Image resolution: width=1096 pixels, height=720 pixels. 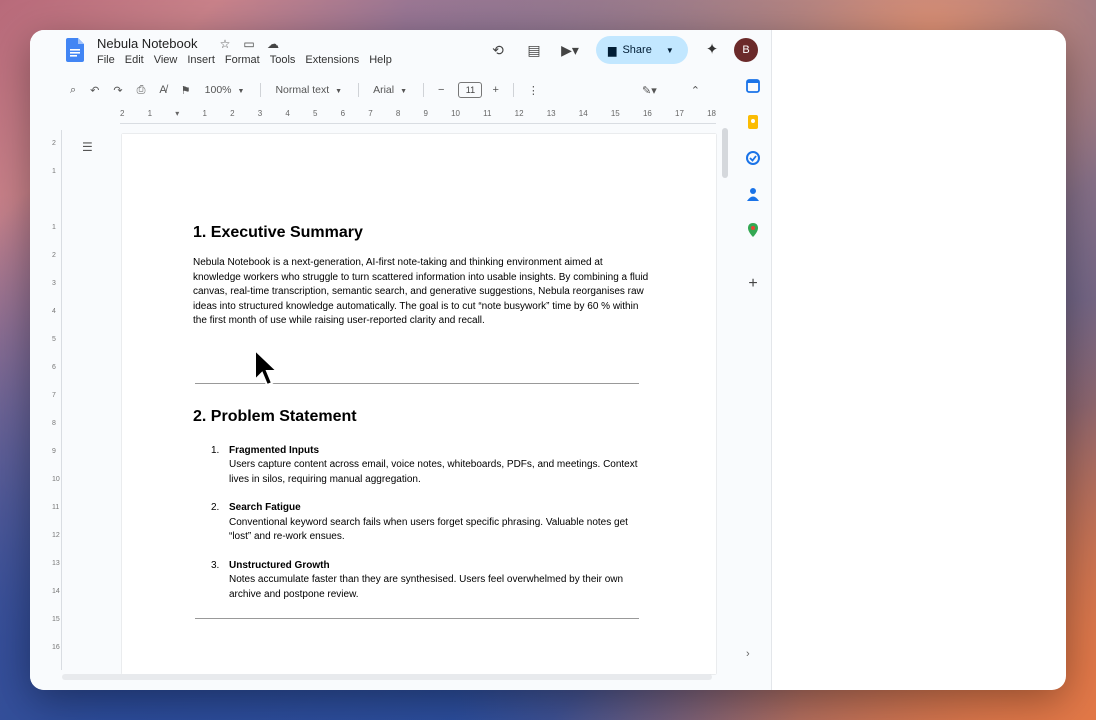 What do you see at coordinates (423, 233) in the screenshot?
I see `heading-executive-summary: 1. Executive Summary` at bounding box center [423, 233].